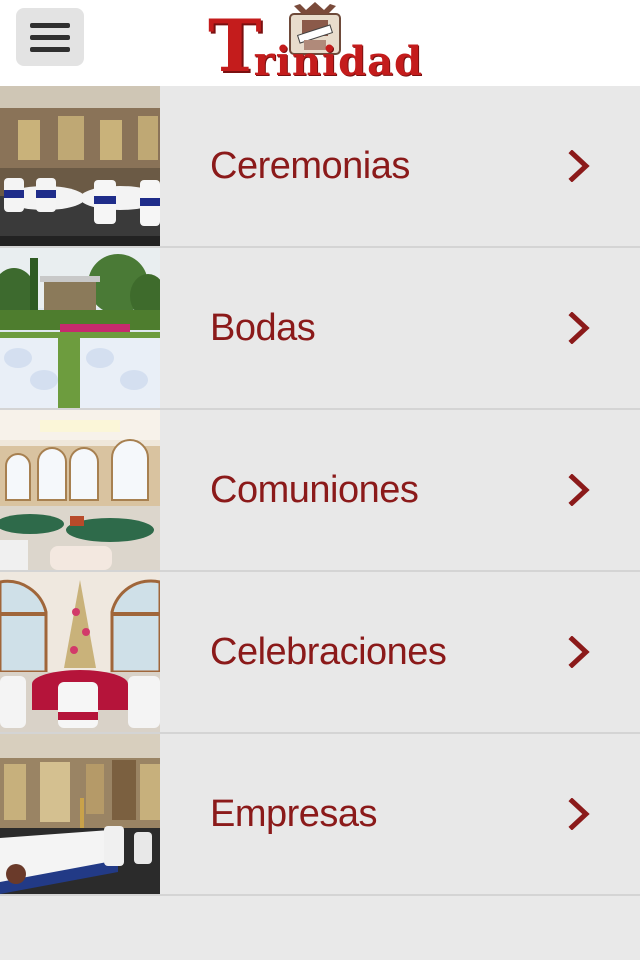  Describe the element at coordinates (80, 814) in the screenshot. I see `empresas-photo` at that location.